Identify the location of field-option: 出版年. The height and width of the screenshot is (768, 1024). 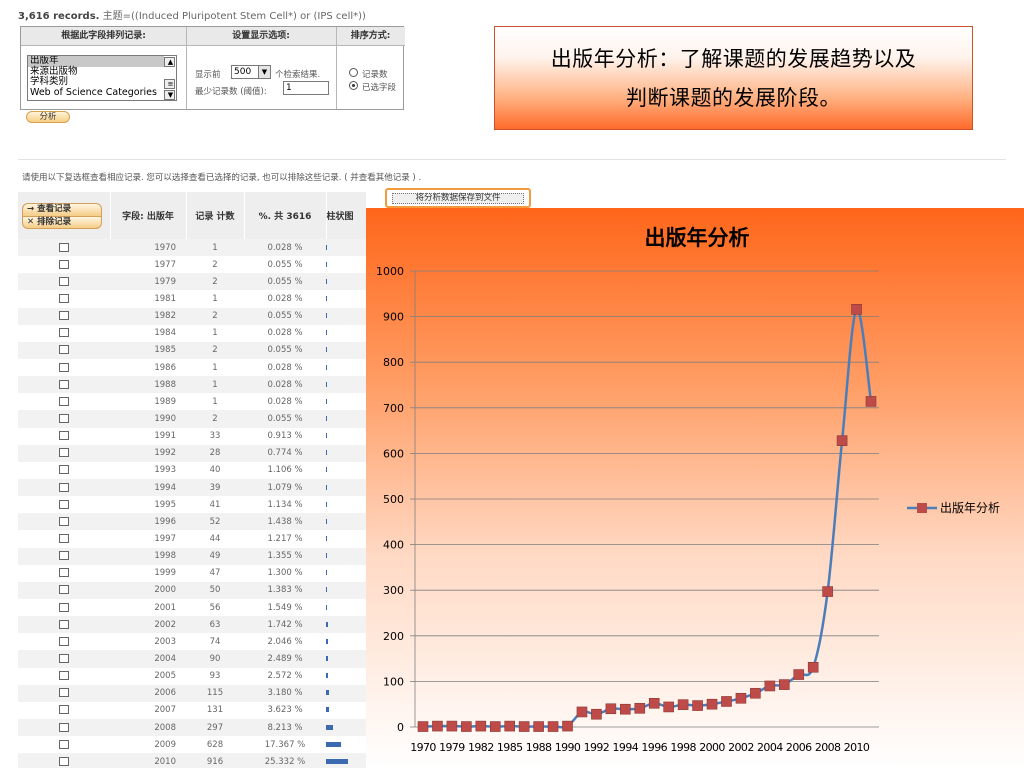
(96, 61).